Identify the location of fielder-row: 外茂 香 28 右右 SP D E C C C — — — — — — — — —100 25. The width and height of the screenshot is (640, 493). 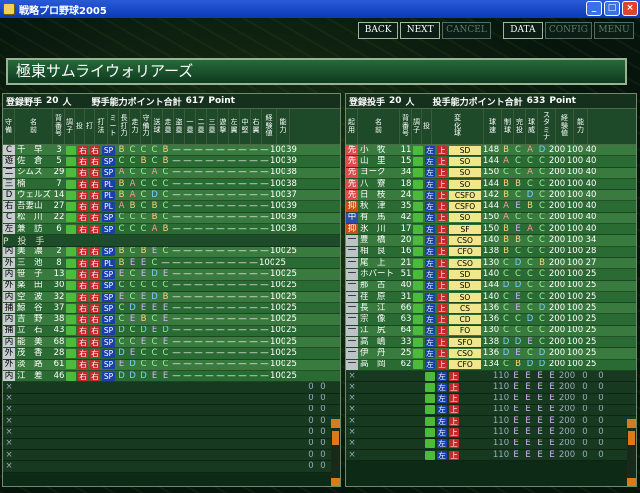
(171, 354).